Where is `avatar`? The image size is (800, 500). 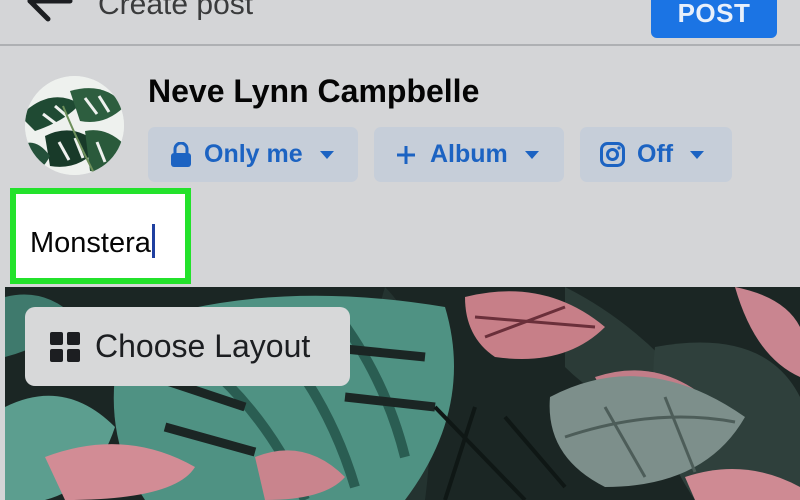 avatar is located at coordinates (74, 125).